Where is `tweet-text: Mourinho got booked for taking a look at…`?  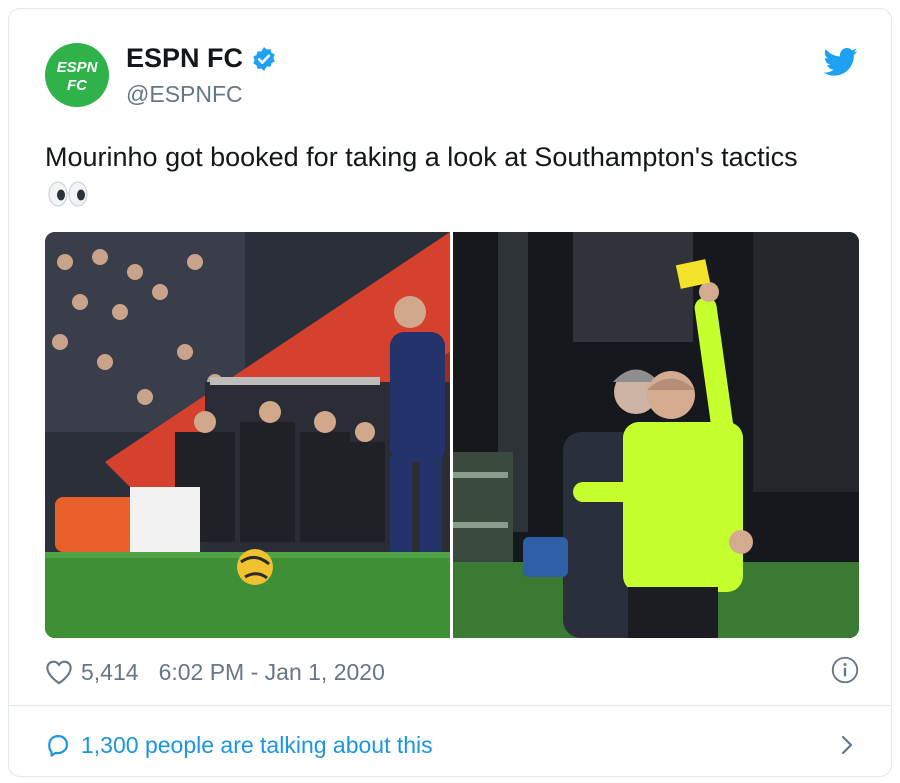 tweet-text: Mourinho got booked for taking a look at… is located at coordinates (421, 157).